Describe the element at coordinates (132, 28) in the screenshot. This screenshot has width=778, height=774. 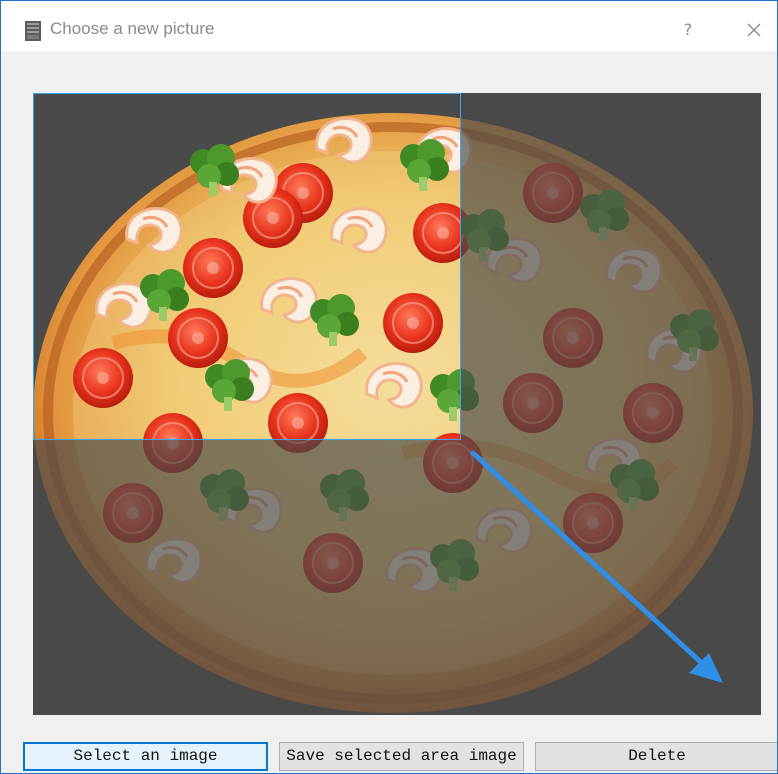
I see `window-title: Choose a new picture` at that location.